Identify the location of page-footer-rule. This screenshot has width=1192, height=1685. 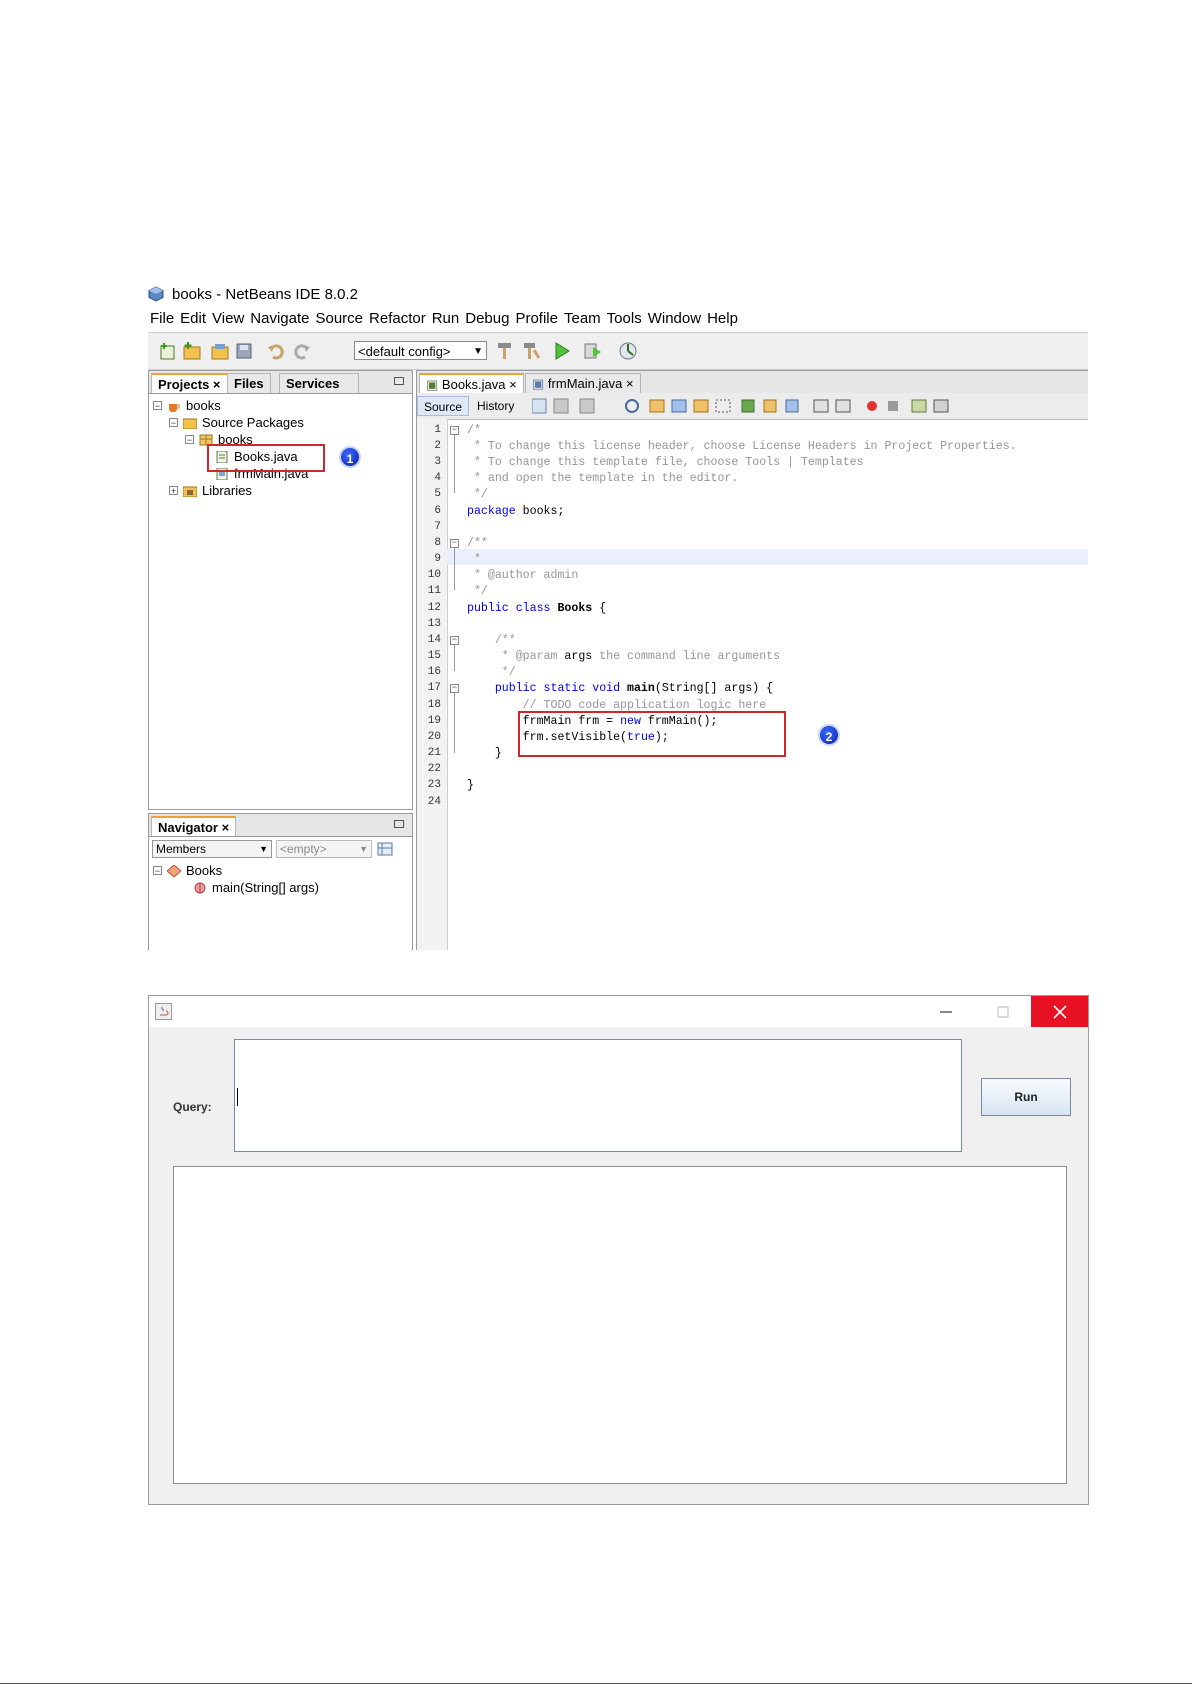
(596, 1683).